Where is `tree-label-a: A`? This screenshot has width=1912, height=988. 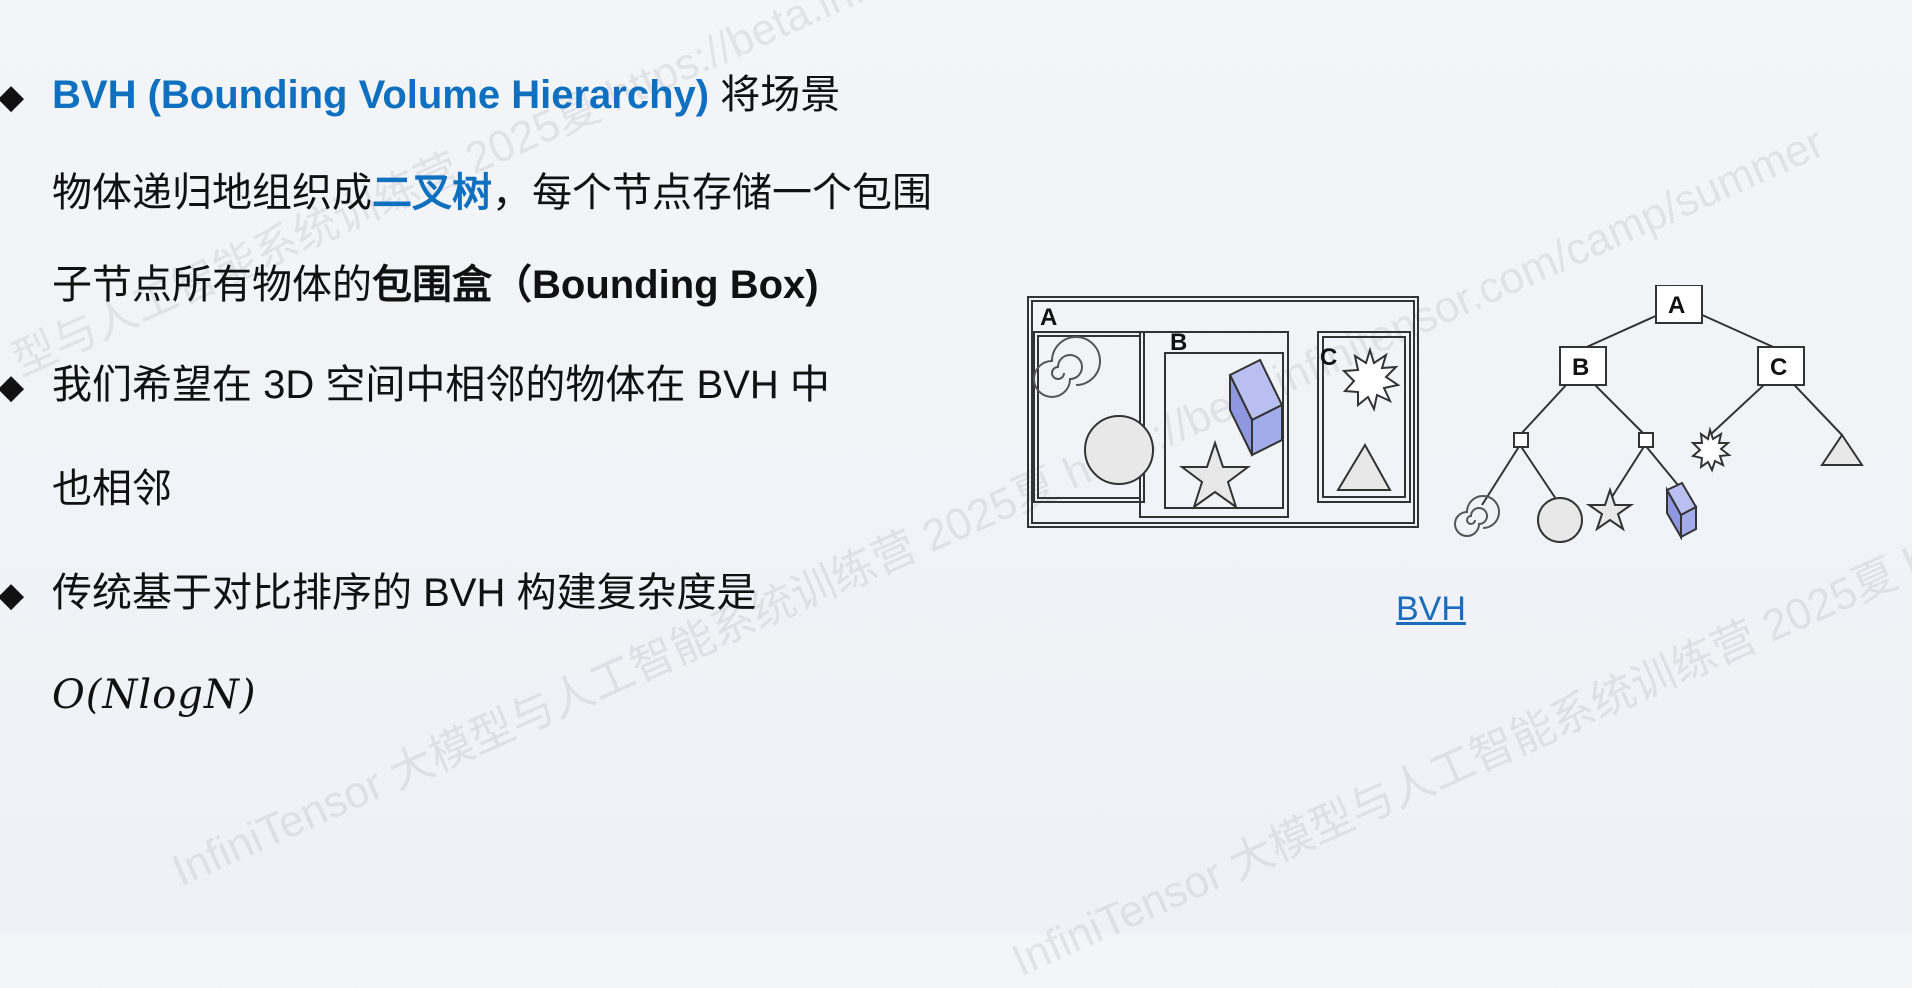
tree-label-a: A is located at coordinates (1676, 305).